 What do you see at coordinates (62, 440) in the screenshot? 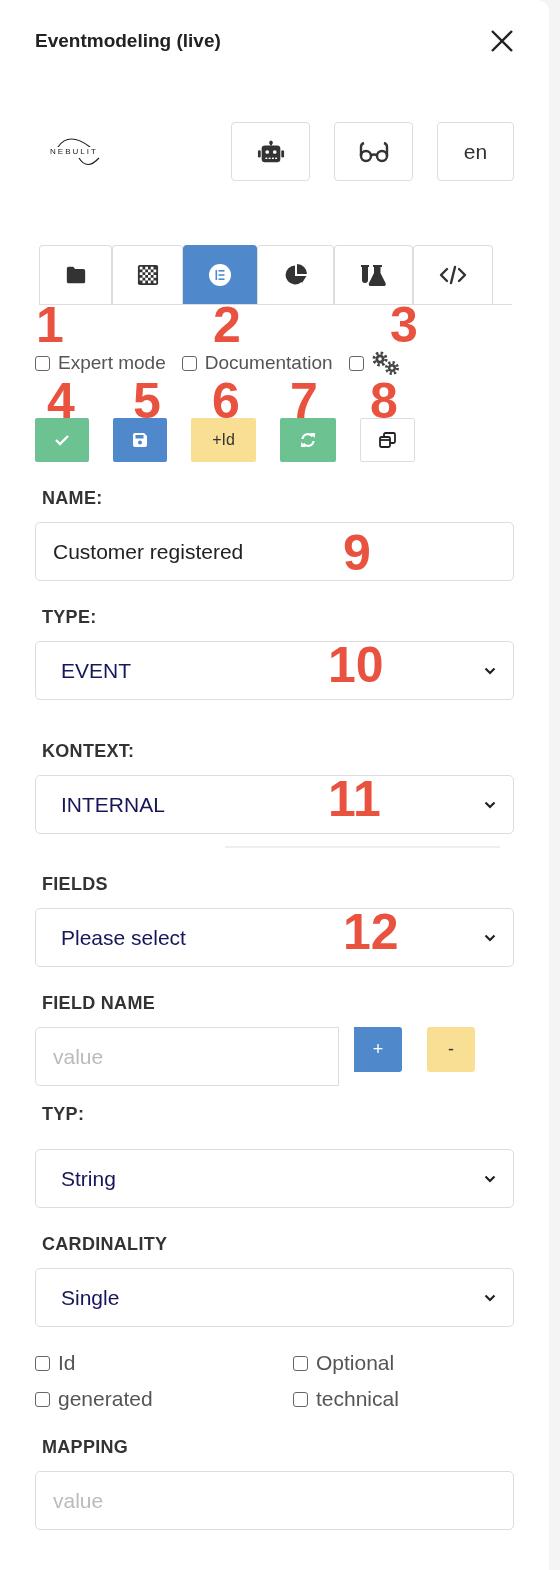
I see `check-icon` at bounding box center [62, 440].